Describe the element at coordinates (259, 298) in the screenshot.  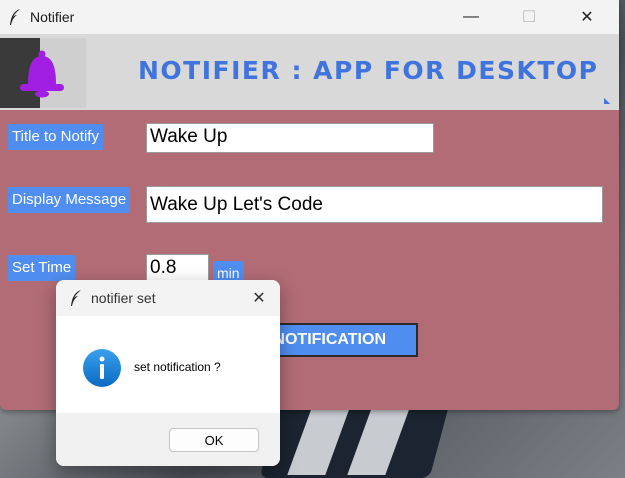
I see `dialog-close-button: ✕` at that location.